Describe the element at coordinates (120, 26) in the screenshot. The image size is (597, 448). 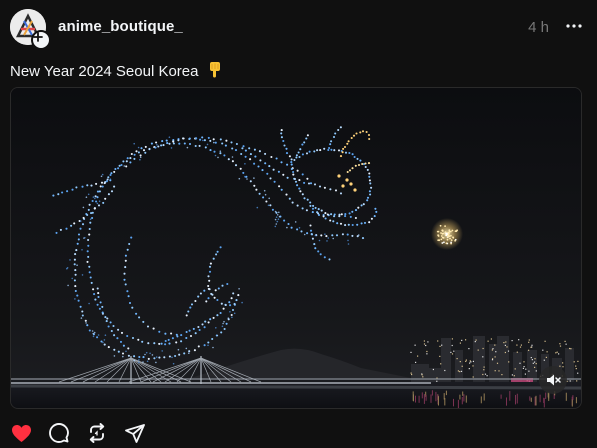
I see `username: anime_boutique_` at that location.